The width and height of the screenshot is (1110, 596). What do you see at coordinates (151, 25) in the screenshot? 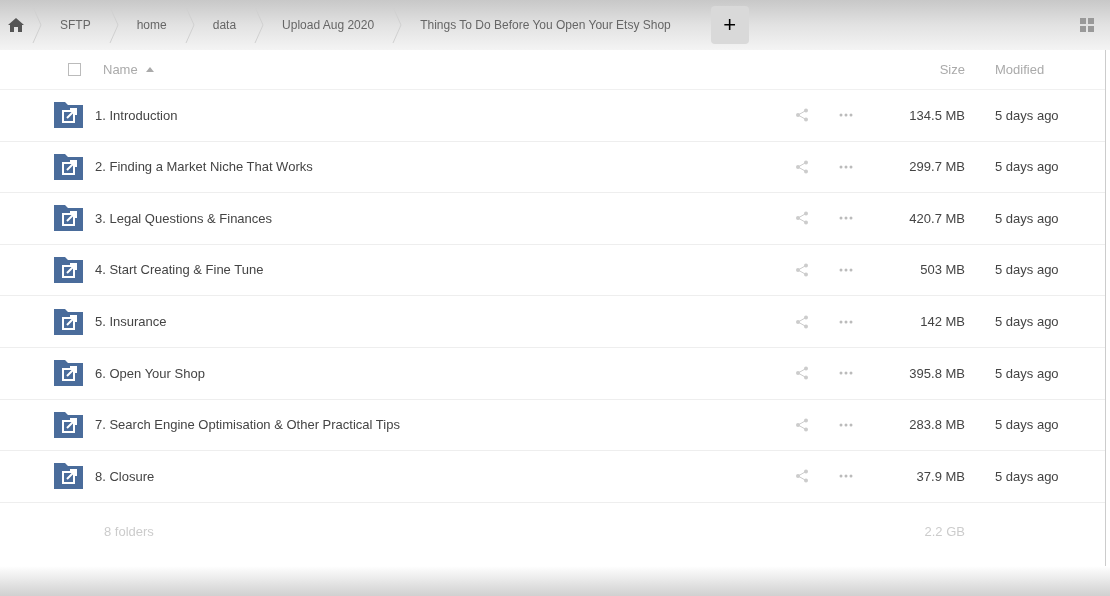
I see `breadcrumb-link: home` at bounding box center [151, 25].